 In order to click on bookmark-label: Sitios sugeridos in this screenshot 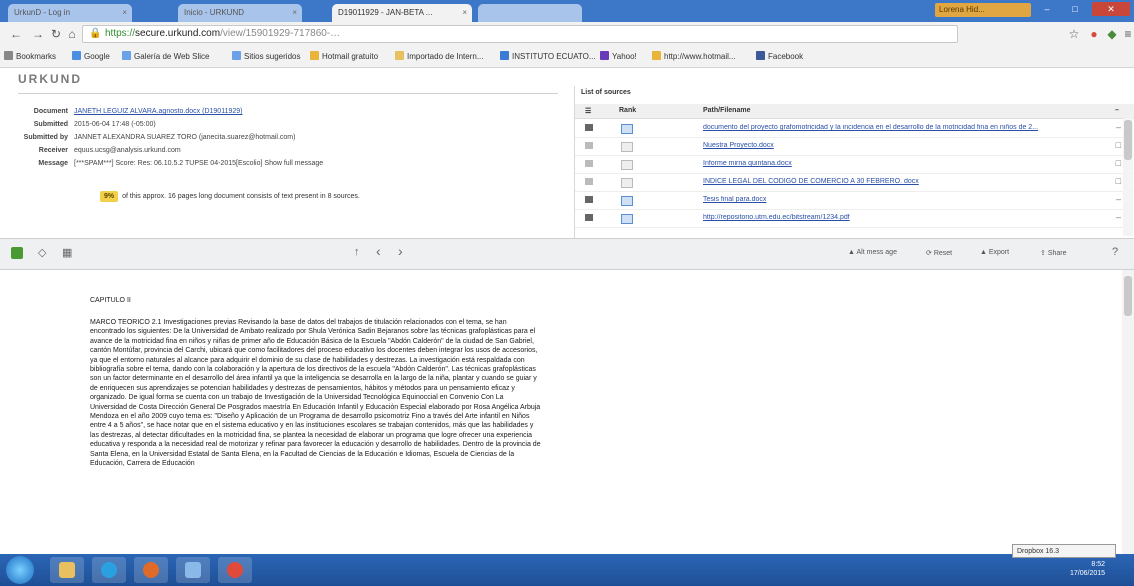, I will do `click(272, 56)`.